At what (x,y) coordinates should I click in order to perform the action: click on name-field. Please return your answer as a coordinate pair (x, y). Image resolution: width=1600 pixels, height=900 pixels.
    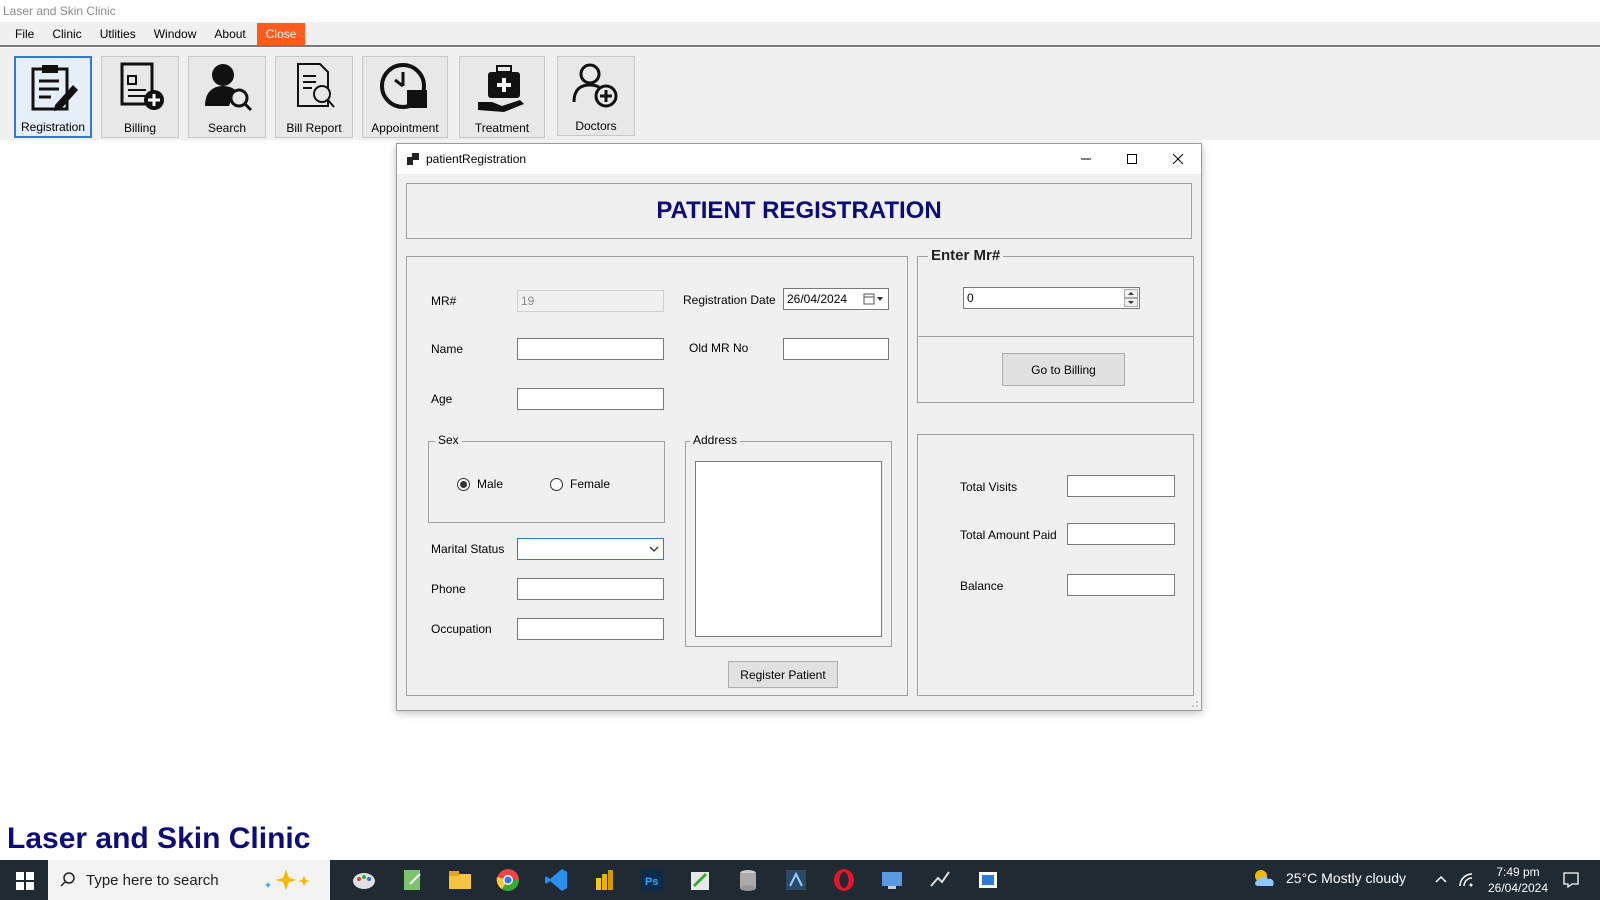
    Looking at the image, I should click on (590, 349).